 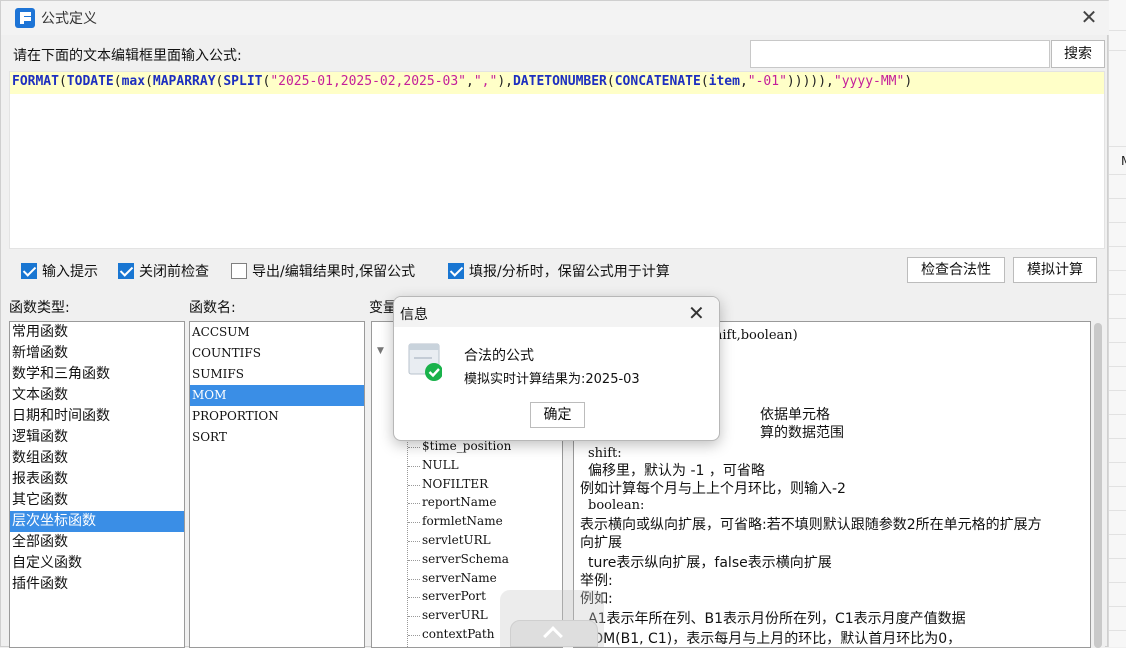 I want to click on input-hint-label: 输入提示, so click(x=70, y=272).